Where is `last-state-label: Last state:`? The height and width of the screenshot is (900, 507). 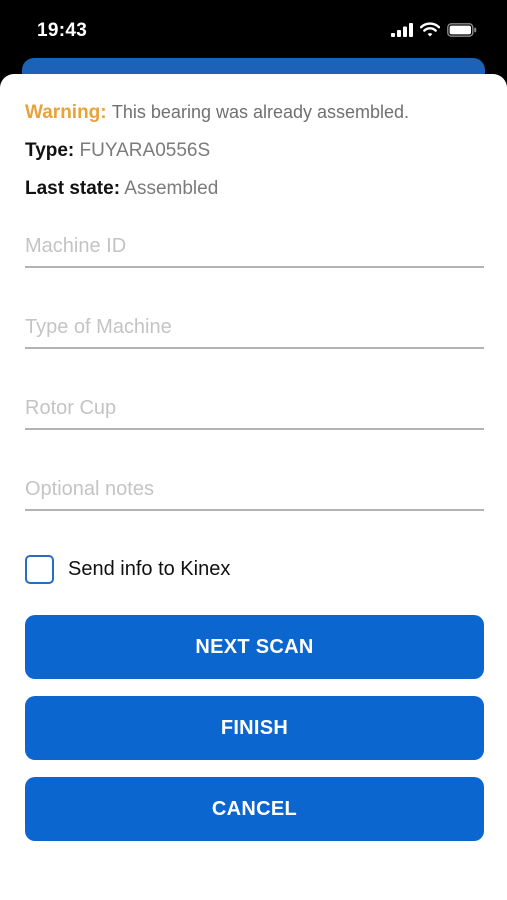
last-state-label: Last state: is located at coordinates (73, 188).